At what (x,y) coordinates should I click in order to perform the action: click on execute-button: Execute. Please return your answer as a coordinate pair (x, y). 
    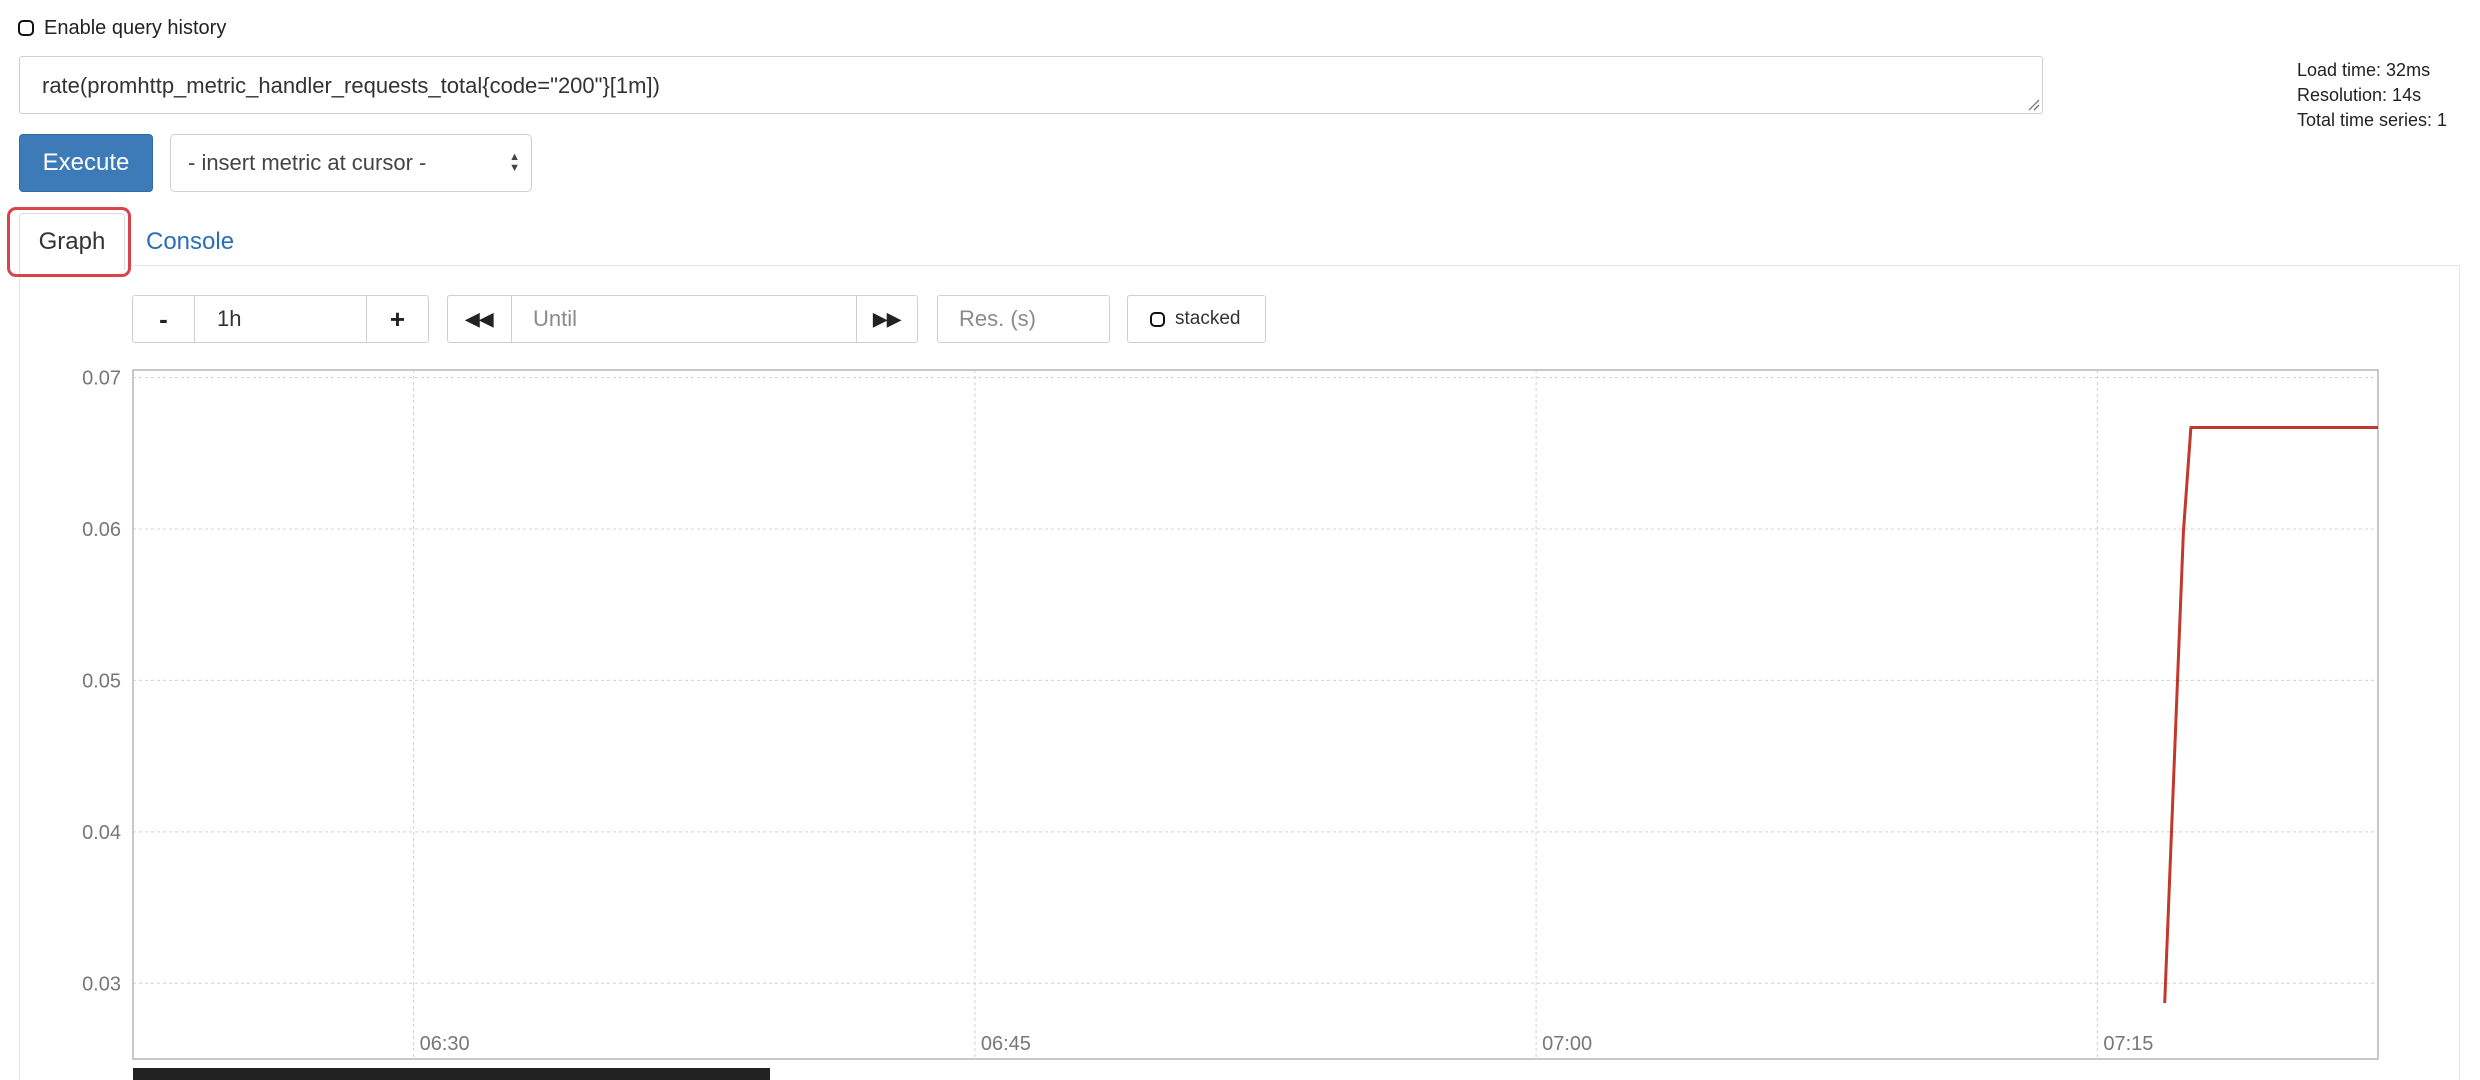
    Looking at the image, I should click on (86, 163).